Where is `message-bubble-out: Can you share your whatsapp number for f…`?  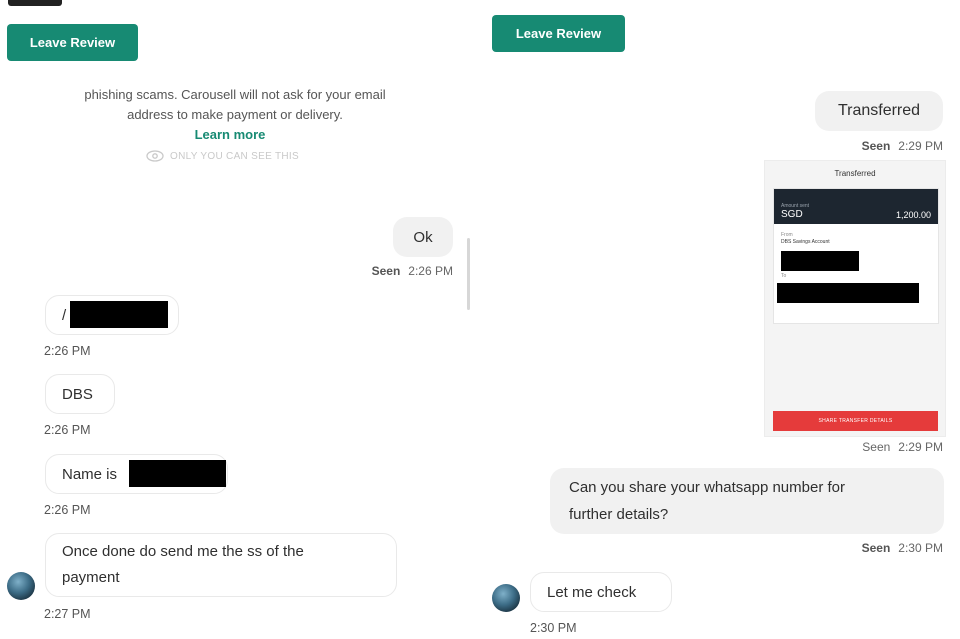
message-bubble-out: Can you share your whatsapp number for f… is located at coordinates (747, 501).